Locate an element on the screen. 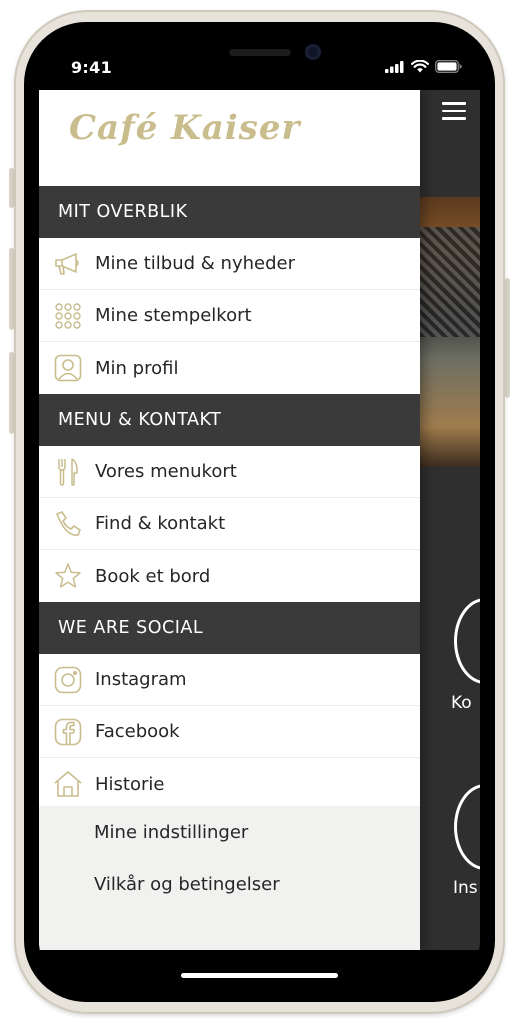  menu-item-stempelkort: Mine stempelkort is located at coordinates (229, 316).